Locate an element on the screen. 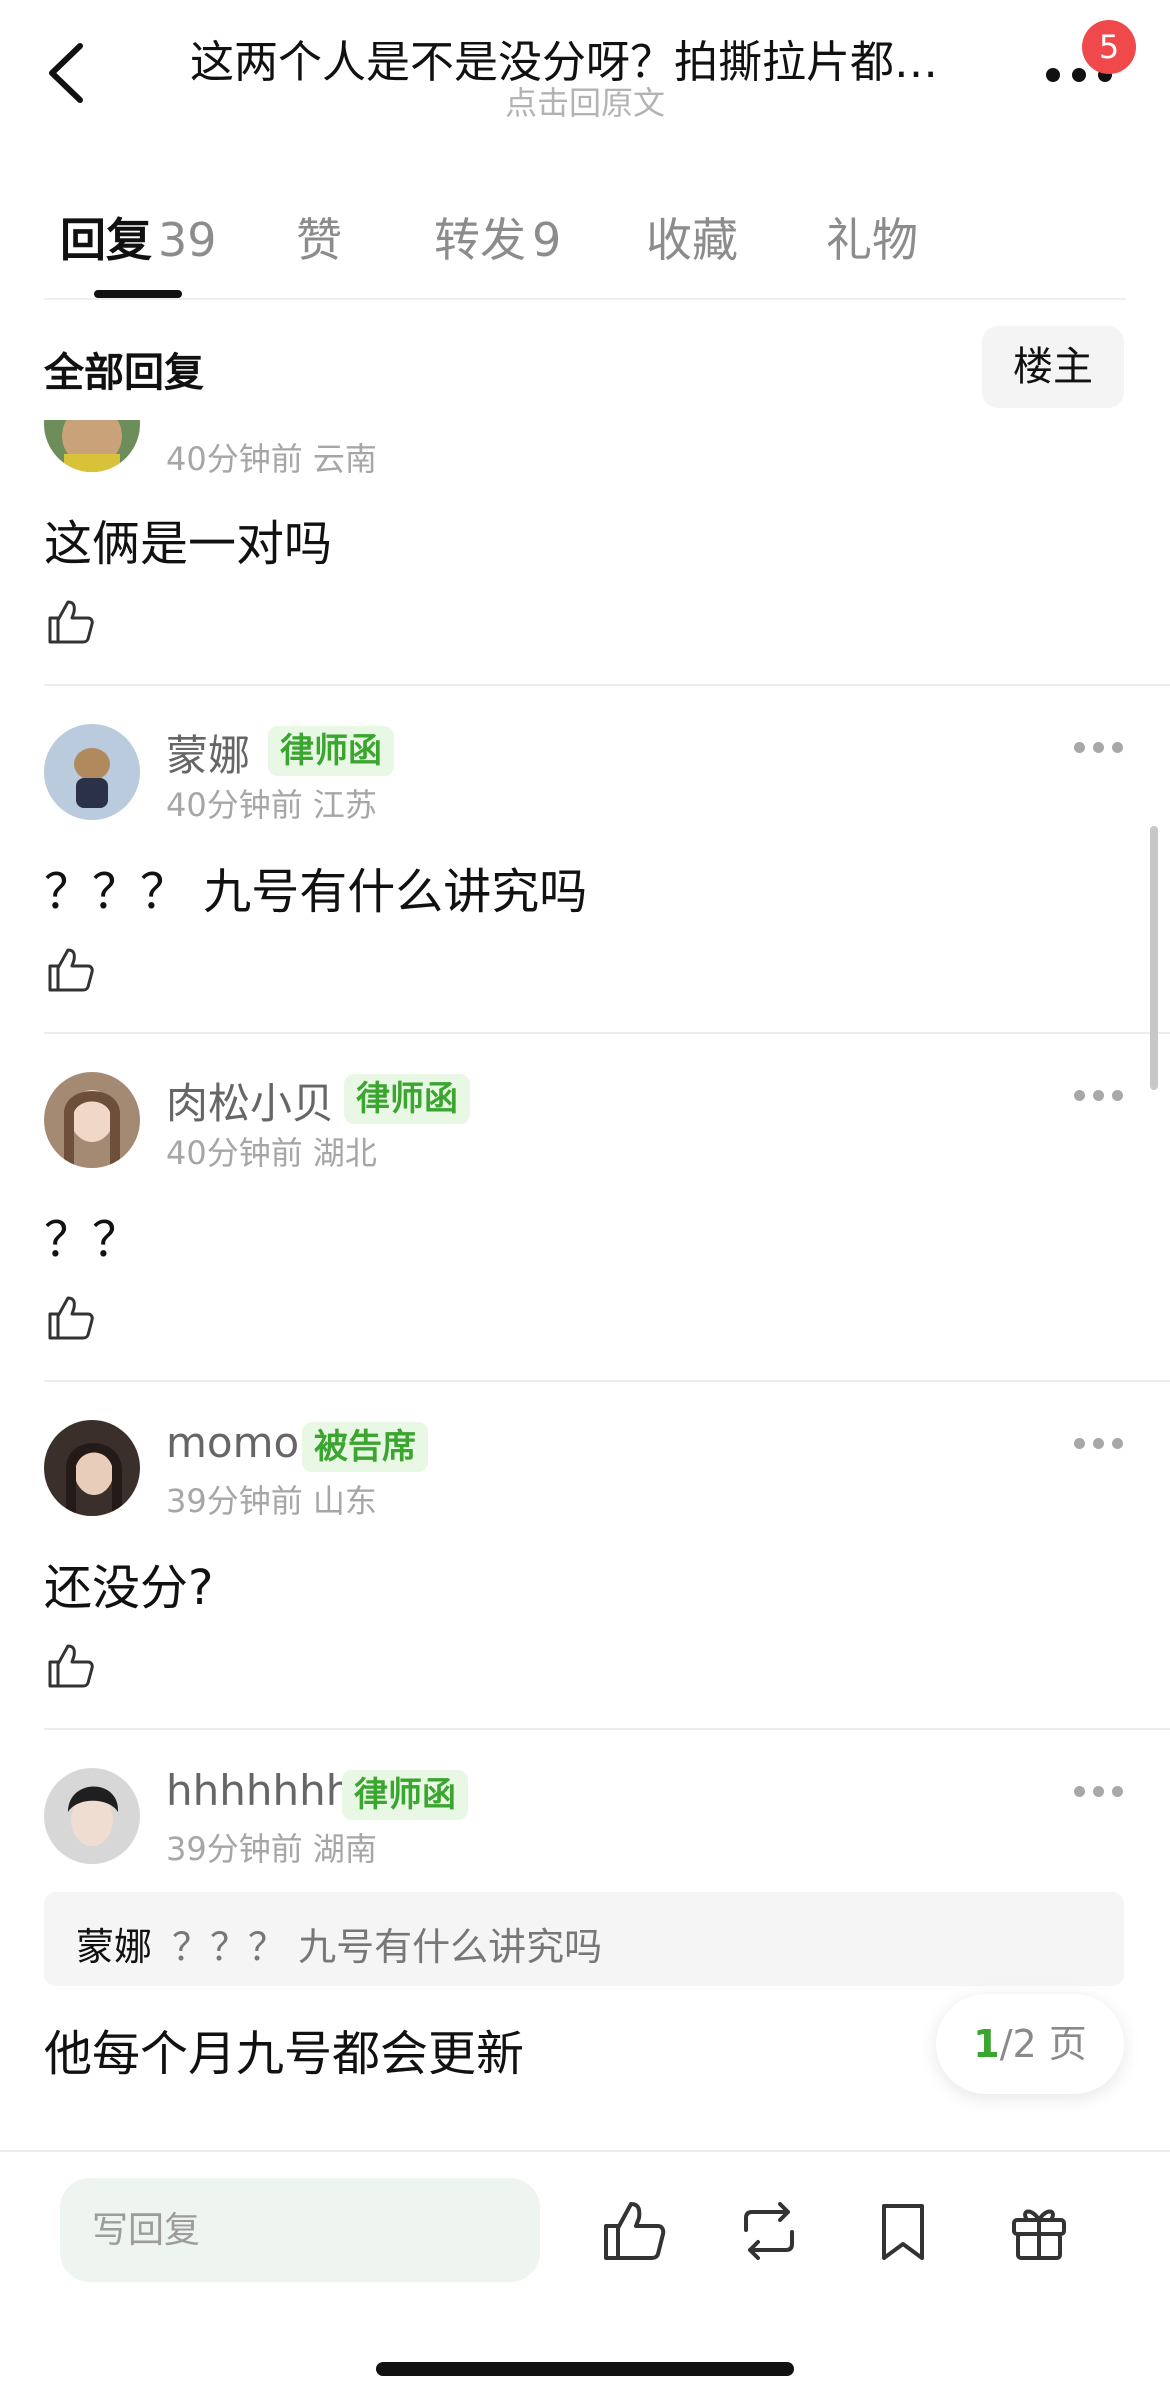 The width and height of the screenshot is (1170, 2408). tab-label: 礼物 is located at coordinates (872, 240).